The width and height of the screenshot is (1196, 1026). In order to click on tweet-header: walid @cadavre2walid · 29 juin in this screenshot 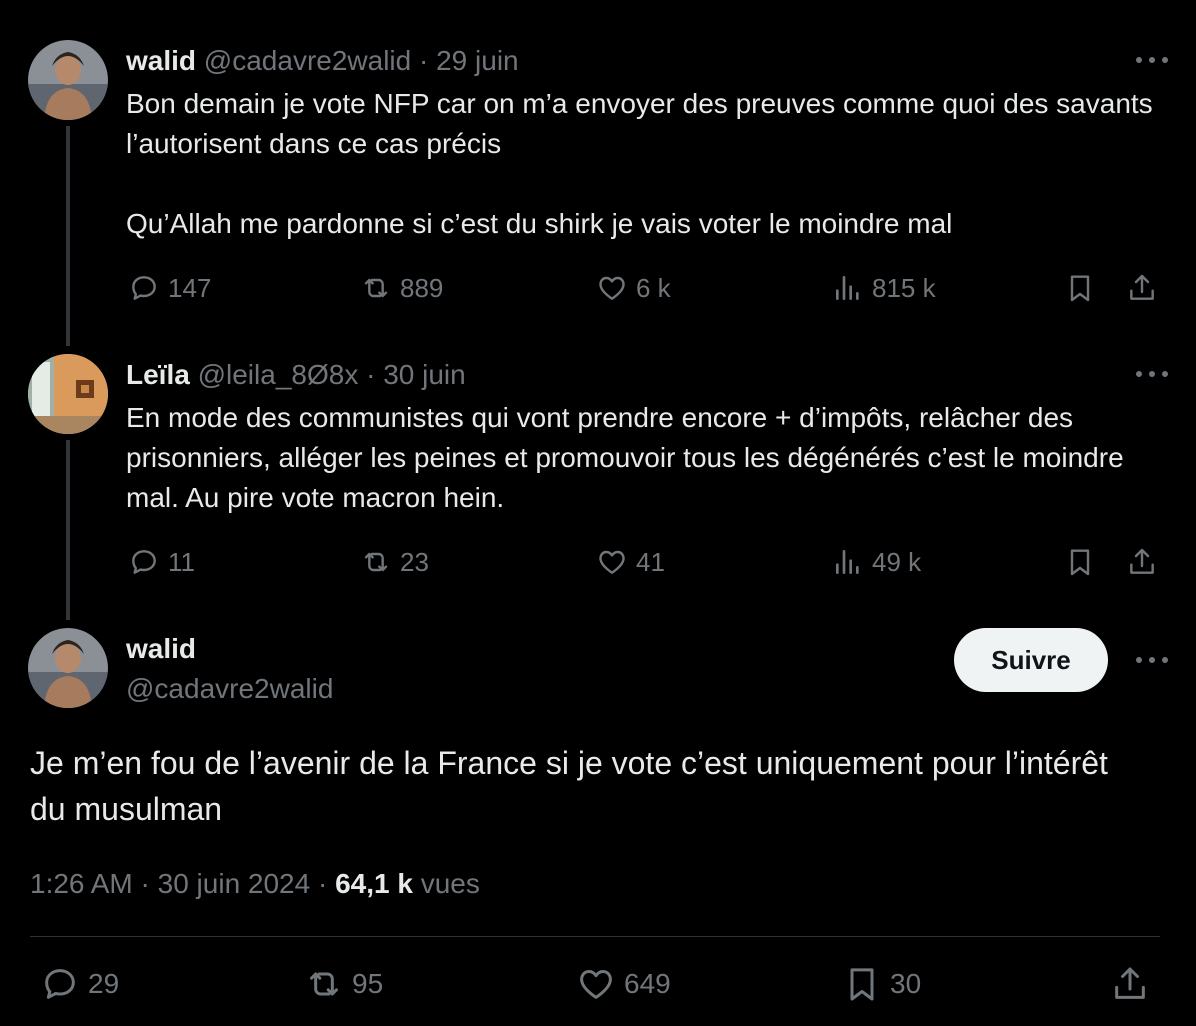, I will do `click(322, 61)`.